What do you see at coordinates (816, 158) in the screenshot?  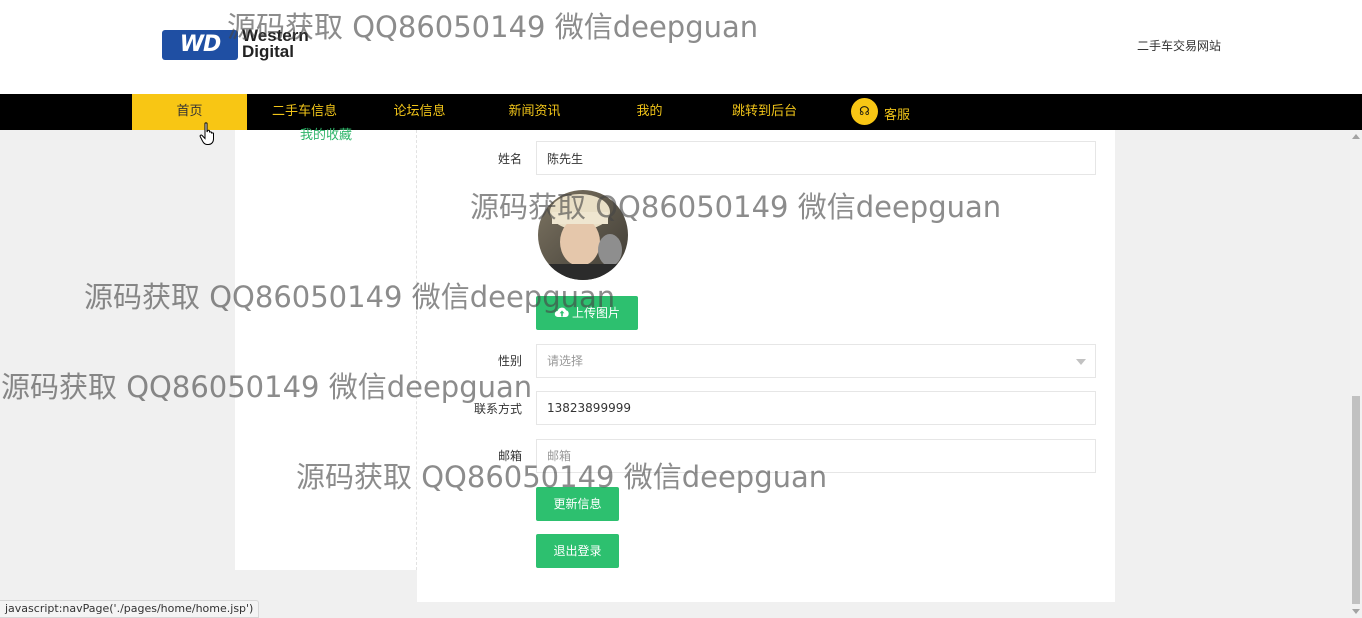 I see `name-input` at bounding box center [816, 158].